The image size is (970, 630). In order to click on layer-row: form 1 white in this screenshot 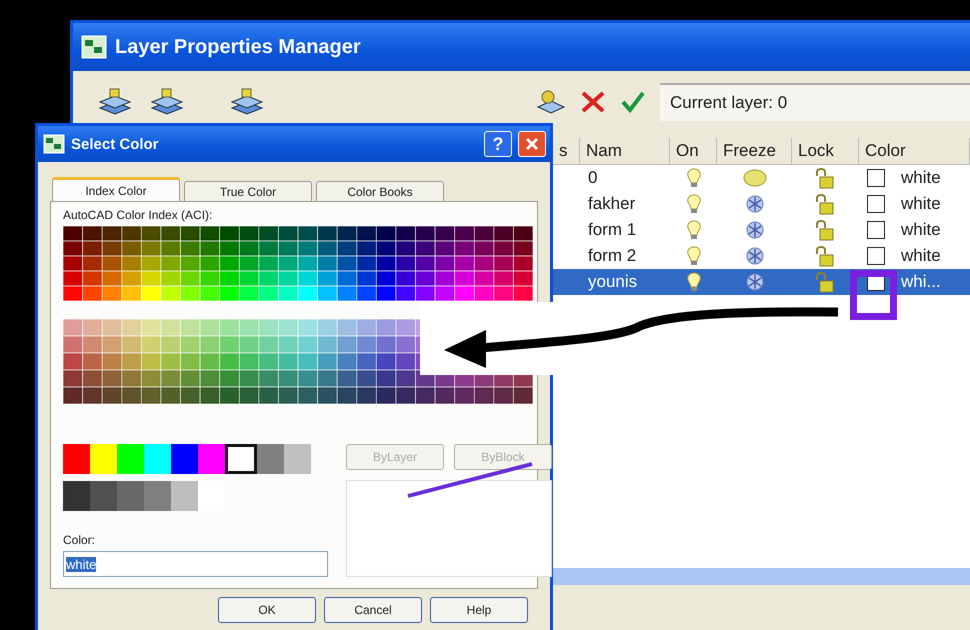, I will do `click(761, 230)`.